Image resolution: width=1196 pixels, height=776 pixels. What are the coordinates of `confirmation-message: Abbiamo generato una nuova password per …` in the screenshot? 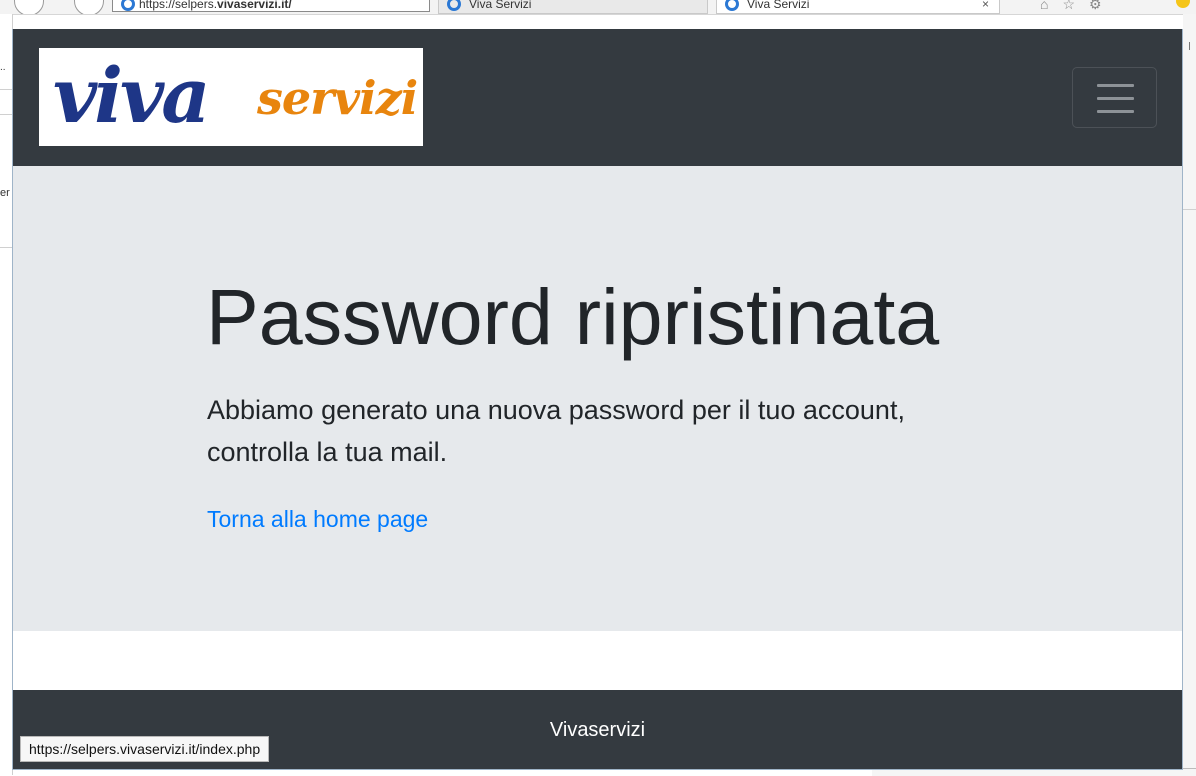 It's located at (556, 431).